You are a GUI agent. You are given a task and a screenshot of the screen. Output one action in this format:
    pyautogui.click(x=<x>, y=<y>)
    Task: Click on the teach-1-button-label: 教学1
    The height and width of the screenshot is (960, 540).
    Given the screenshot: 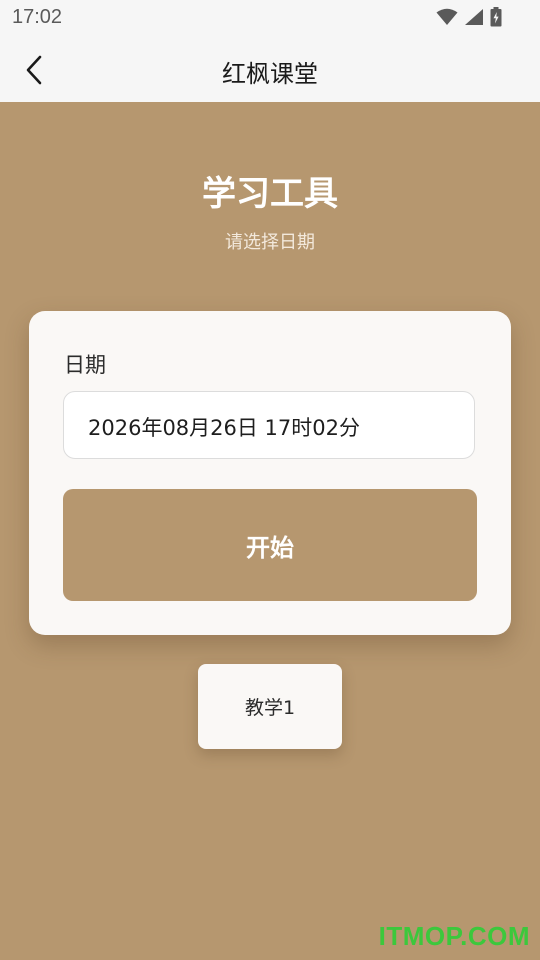 What is the action you would take?
    pyautogui.click(x=270, y=708)
    